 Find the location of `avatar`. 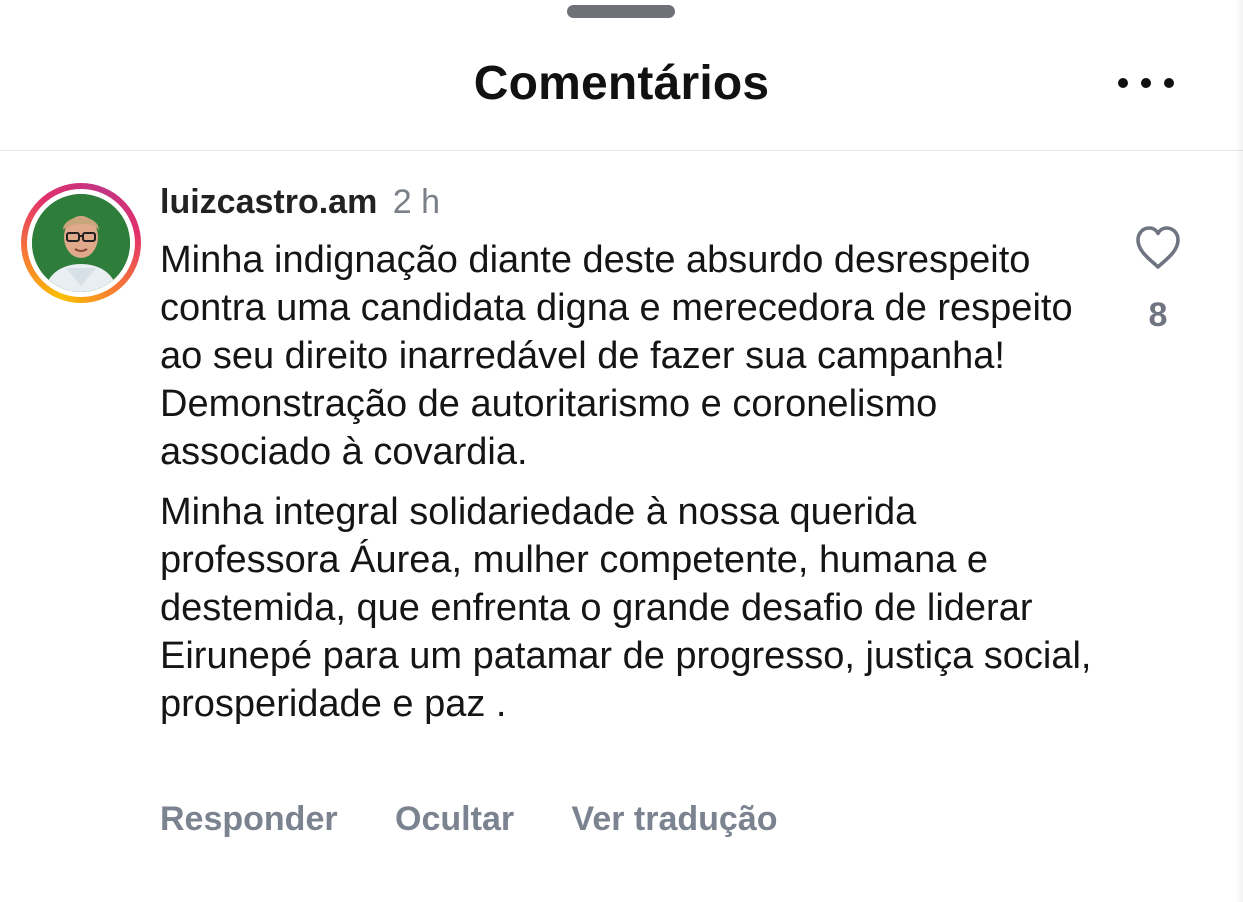

avatar is located at coordinates (81, 243).